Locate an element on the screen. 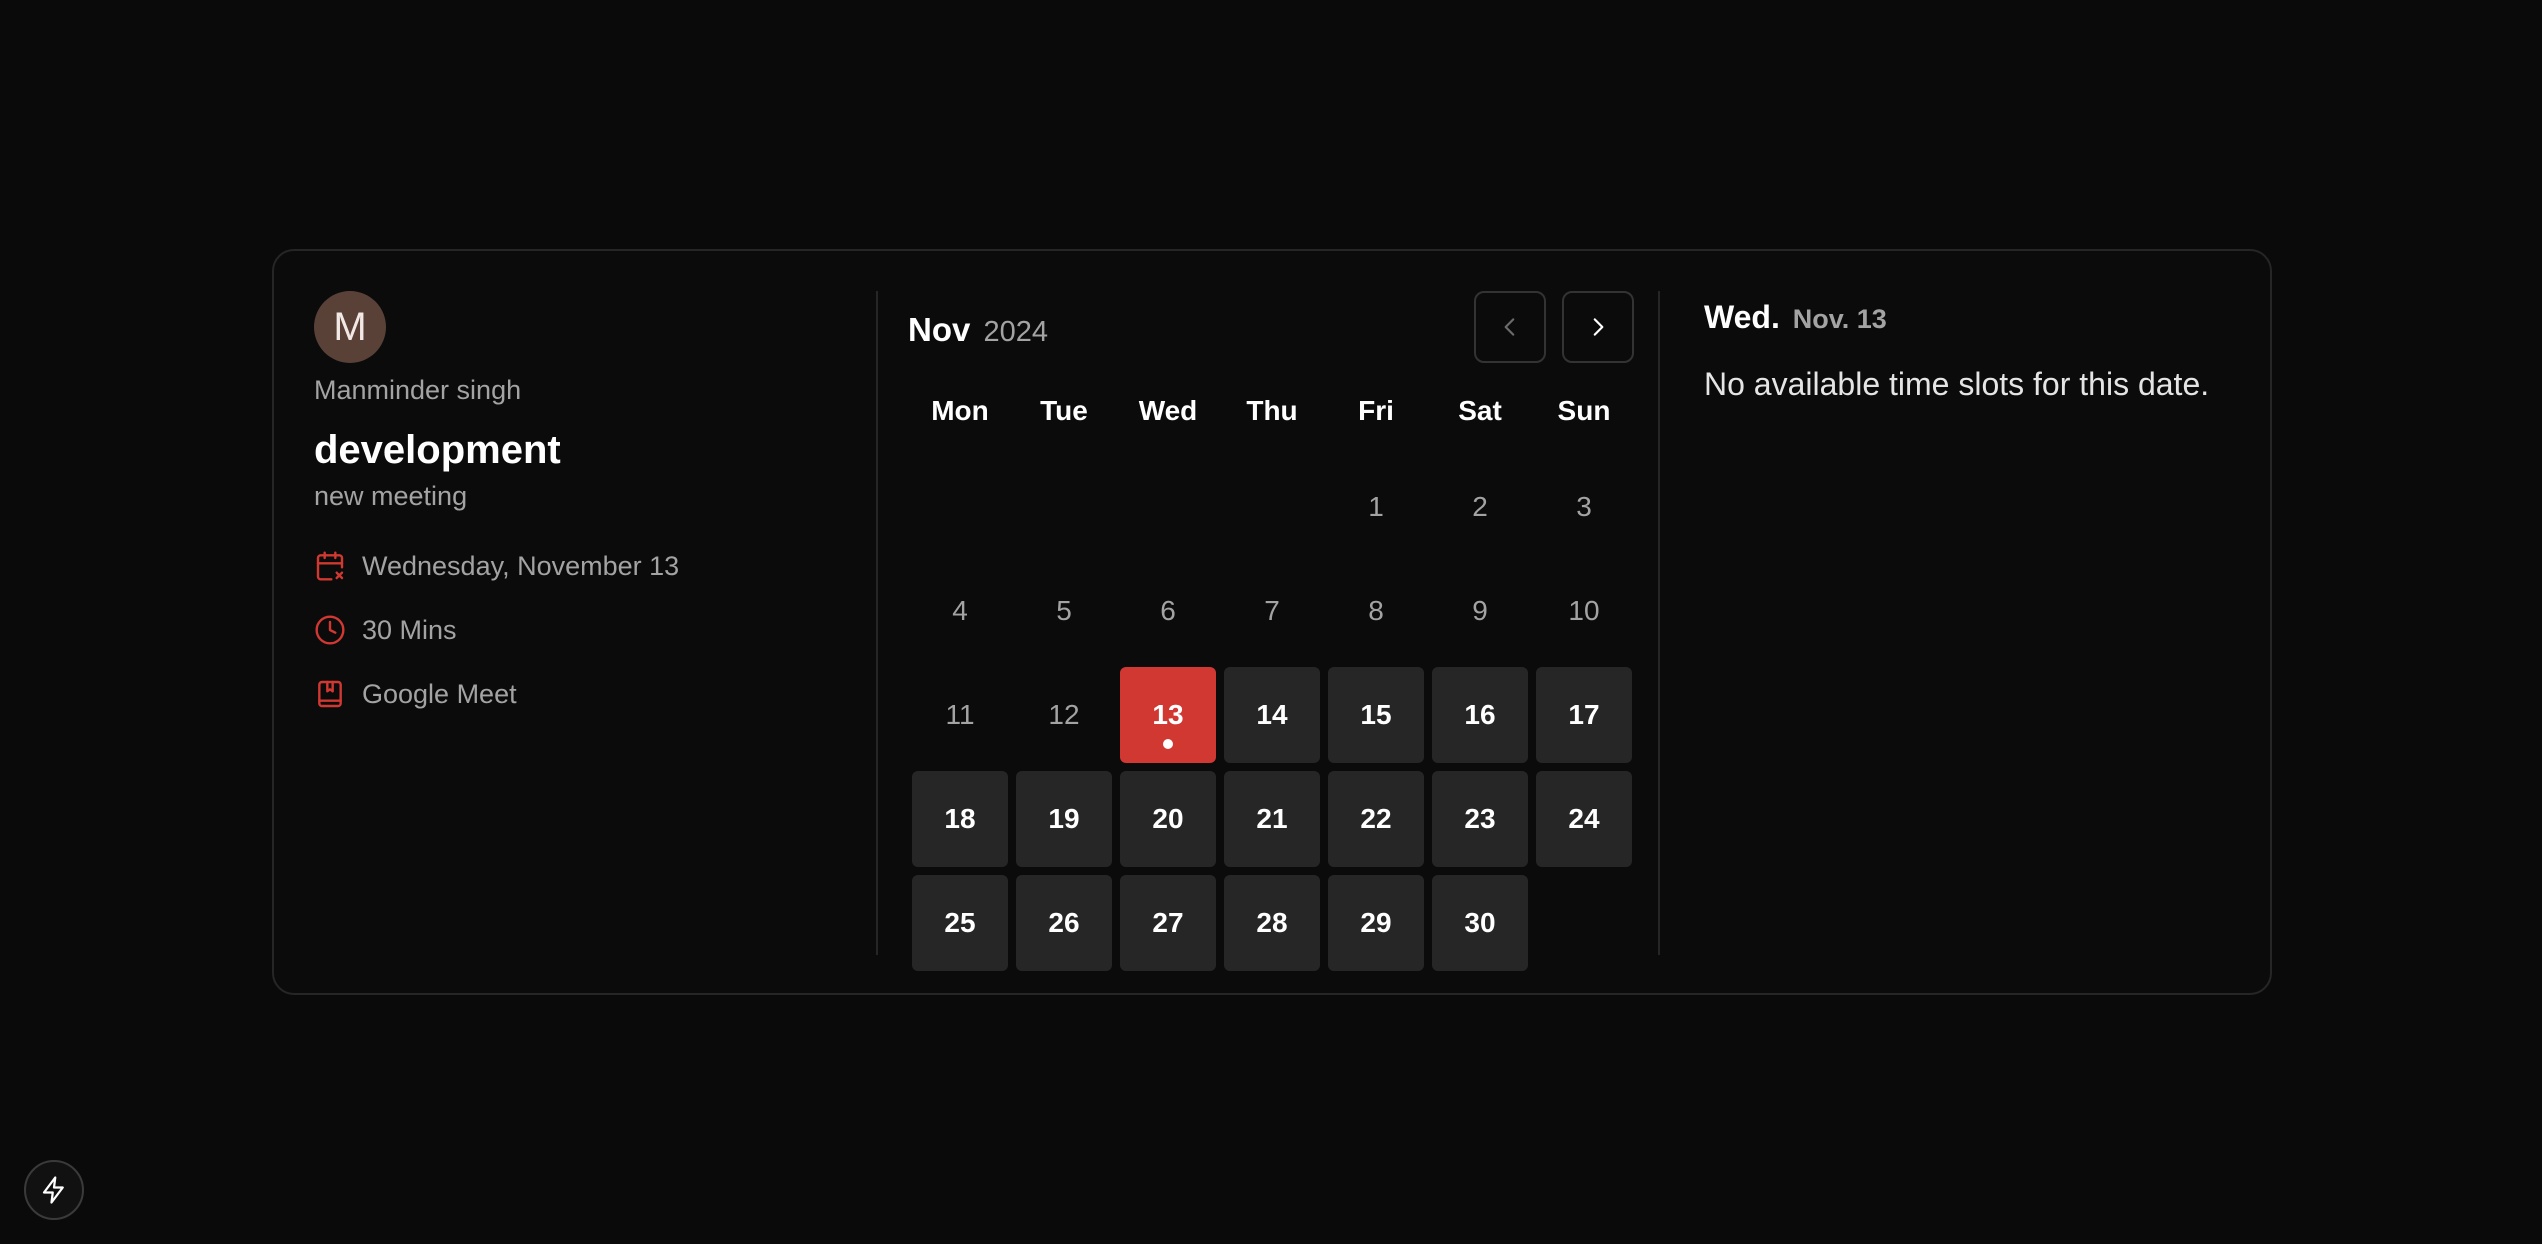 The width and height of the screenshot is (2542, 1244). calendar-day-21: 21 is located at coordinates (1272, 819).